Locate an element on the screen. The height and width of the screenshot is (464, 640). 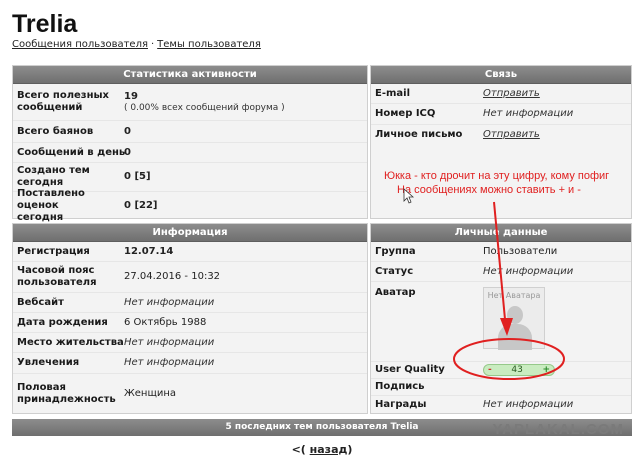
rate-plus-button: + is located at coordinates (546, 370).